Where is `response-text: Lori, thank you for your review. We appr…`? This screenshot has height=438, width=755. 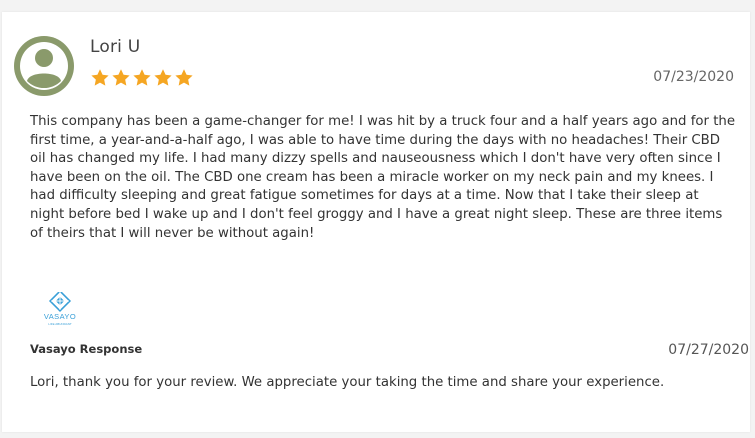 response-text: Lori, thank you for your review. We appr… is located at coordinates (347, 382).